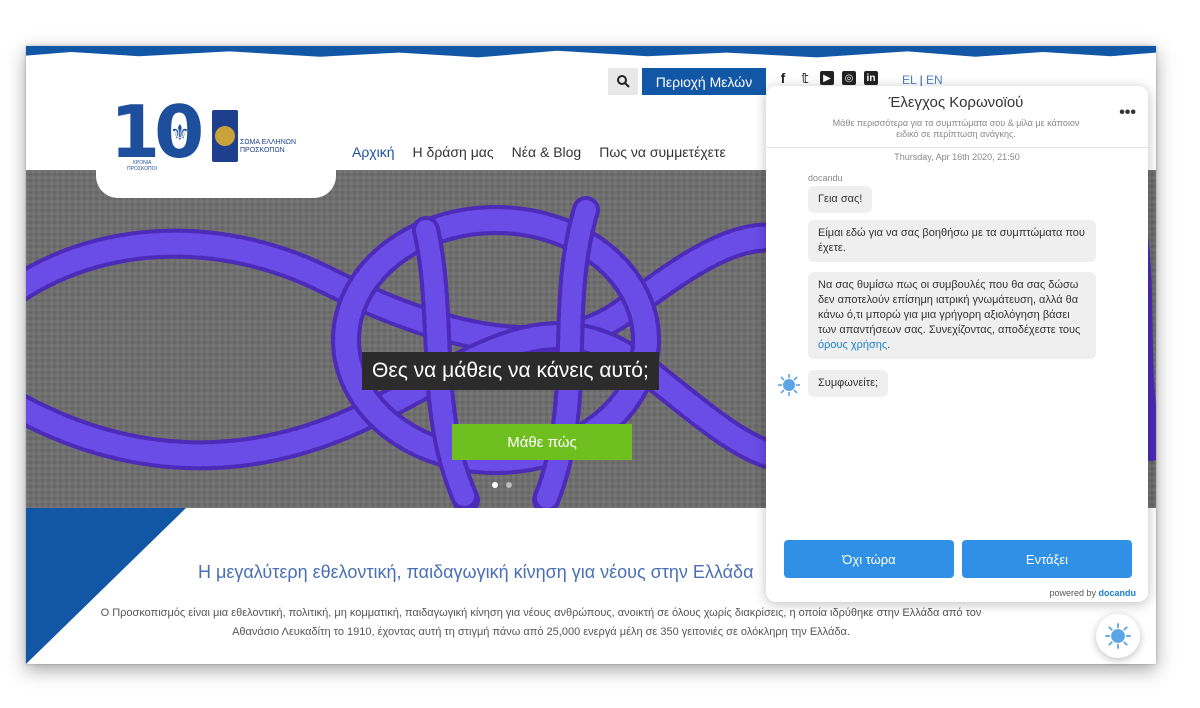 The height and width of the screenshot is (708, 1200). Describe the element at coordinates (180, 132) in the screenshot. I see `fleur-de-lis-icon: ⚜` at that location.